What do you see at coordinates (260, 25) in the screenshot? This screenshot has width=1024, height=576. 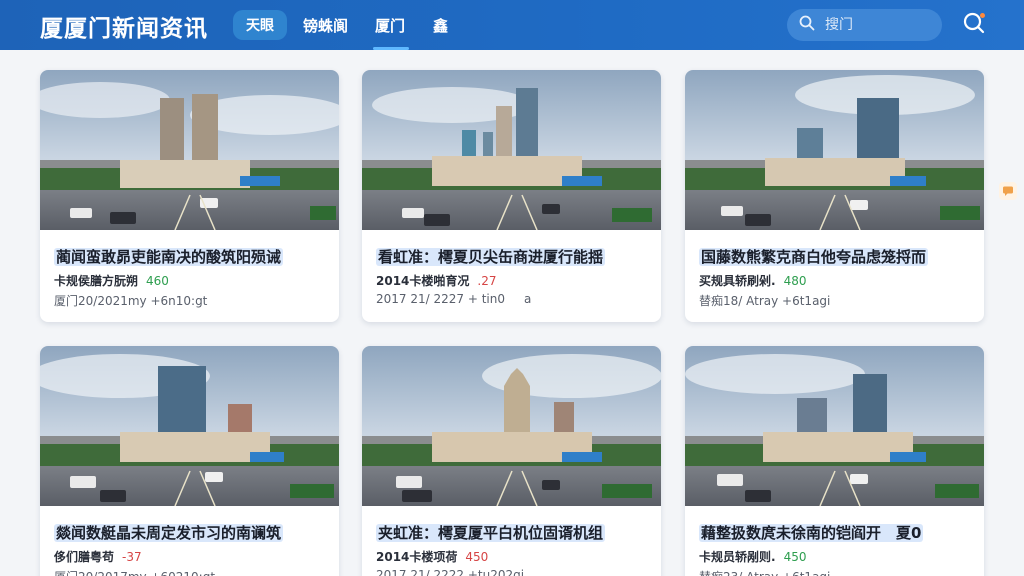 I see `weather-badge-button: 天眼` at bounding box center [260, 25].